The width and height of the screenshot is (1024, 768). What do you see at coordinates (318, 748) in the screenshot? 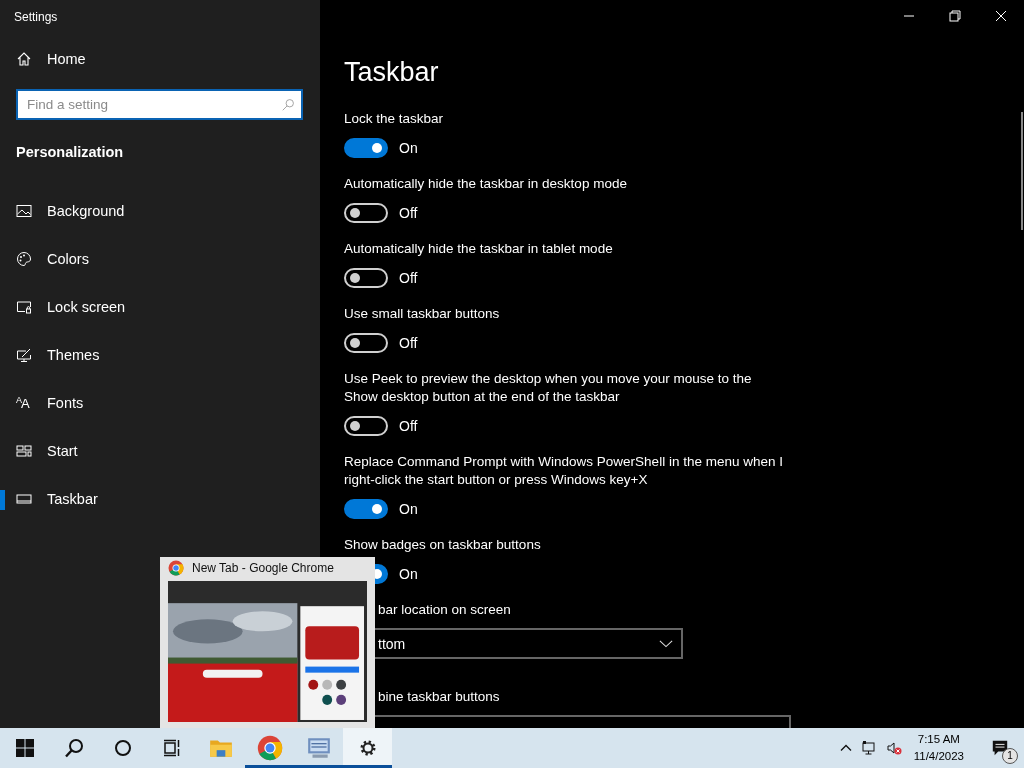
I see `computer-icon` at bounding box center [318, 748].